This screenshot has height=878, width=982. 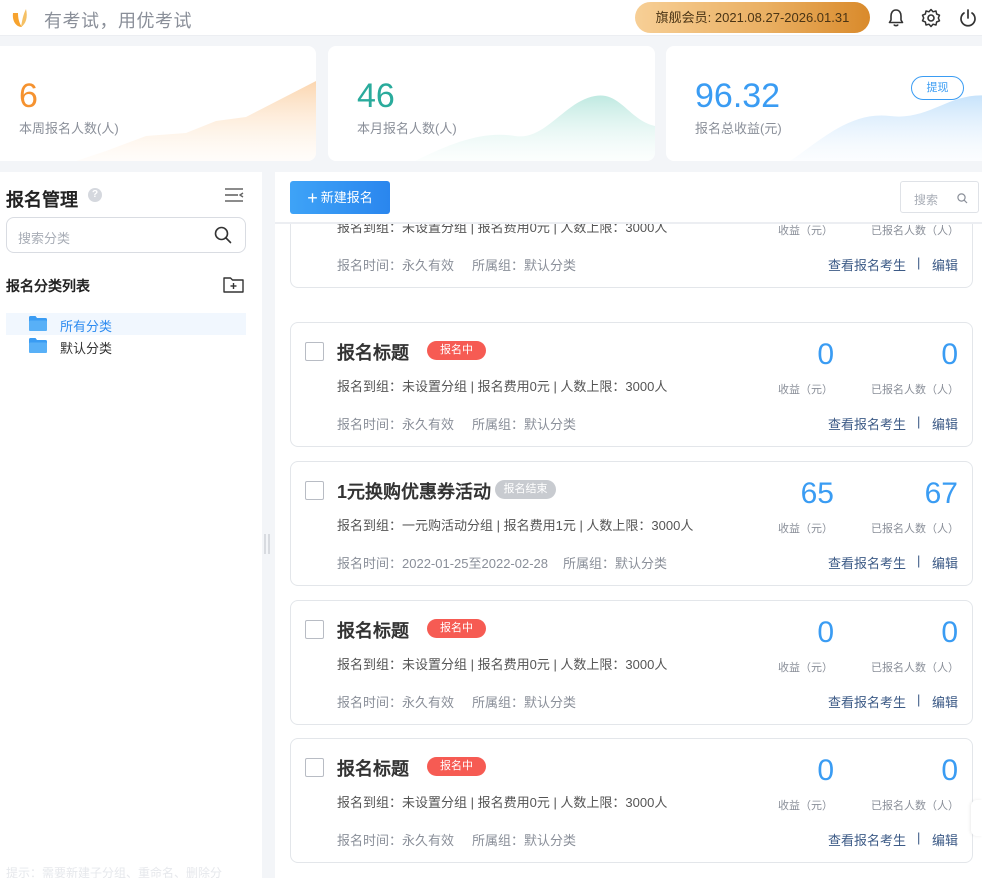 I want to click on withdraw-button: 提现, so click(x=937, y=88).